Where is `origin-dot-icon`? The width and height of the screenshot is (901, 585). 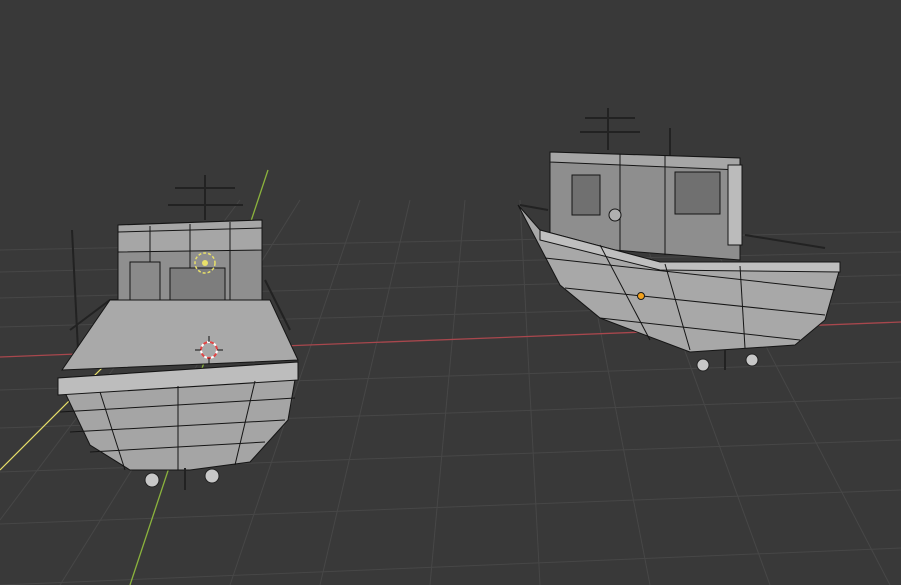
origin-dot-icon is located at coordinates (641, 296).